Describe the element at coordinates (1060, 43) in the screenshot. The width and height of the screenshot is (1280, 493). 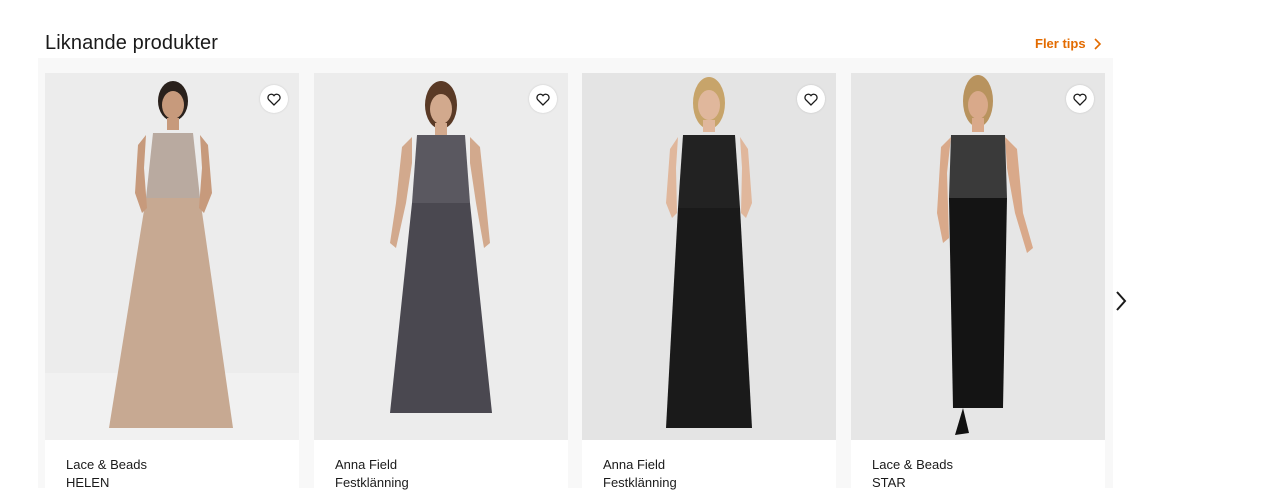
I see `more-tips-label: Fler tips` at that location.